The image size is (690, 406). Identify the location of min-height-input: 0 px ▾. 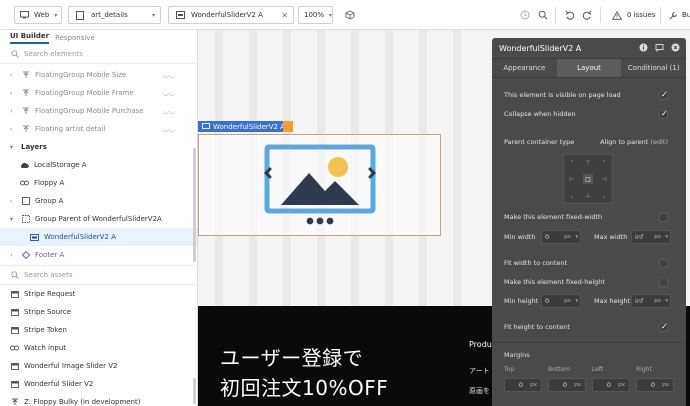
(561, 301).